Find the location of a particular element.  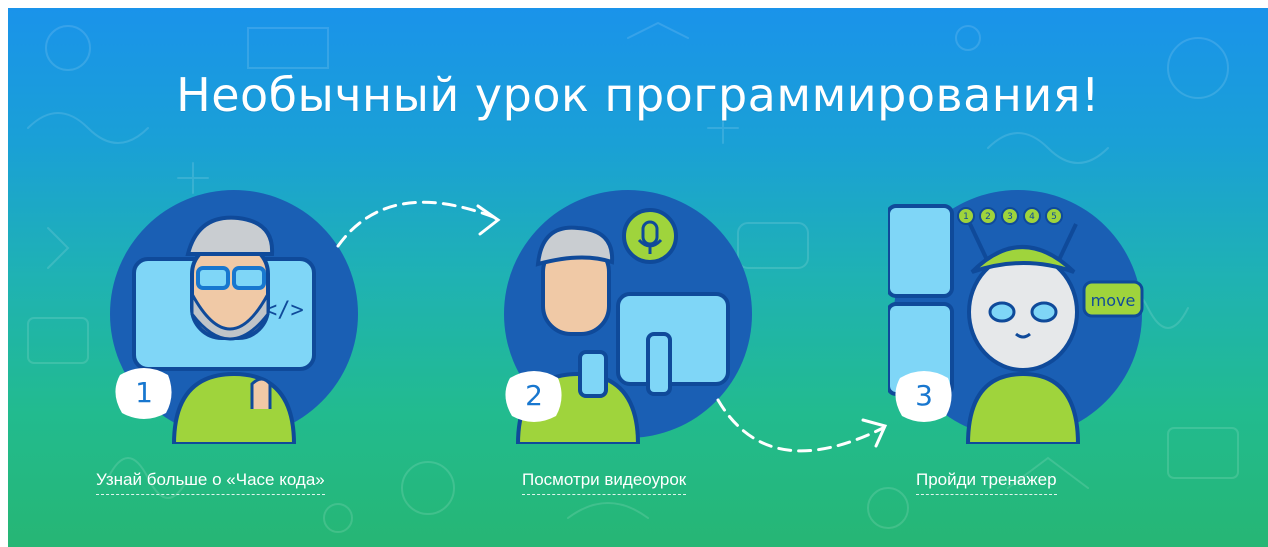

page-title: Необычный урок программирования! is located at coordinates (638, 95).